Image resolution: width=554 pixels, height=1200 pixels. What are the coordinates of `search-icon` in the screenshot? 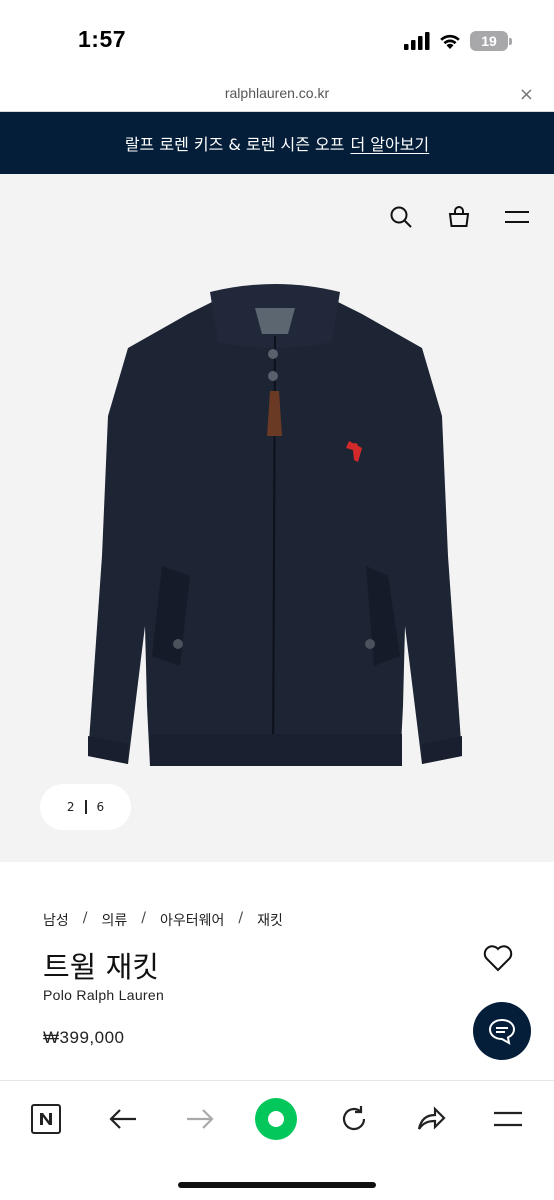 It's located at (401, 217).